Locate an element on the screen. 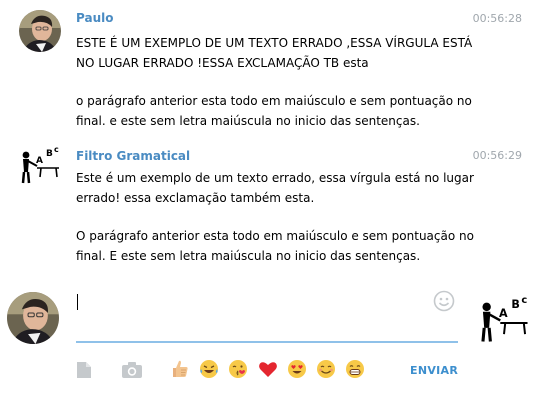  thumbs-up-icon is located at coordinates (180, 369).